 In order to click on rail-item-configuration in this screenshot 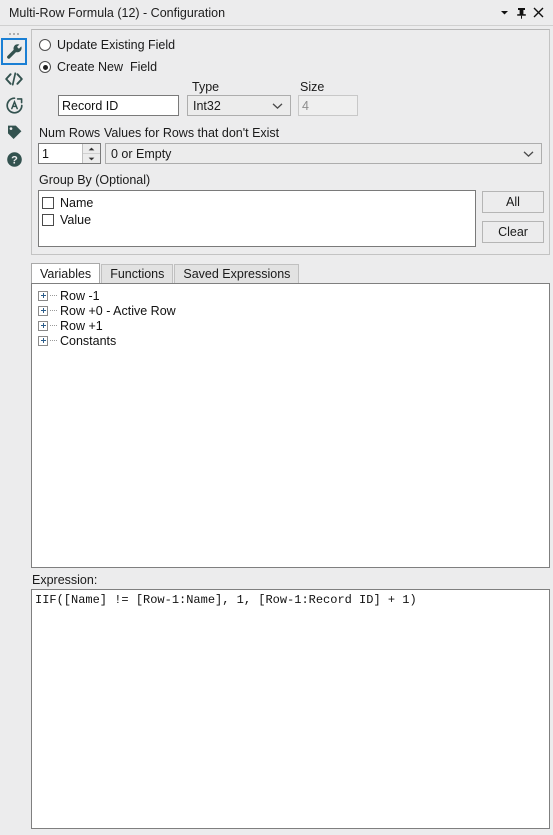, I will do `click(14, 51)`.